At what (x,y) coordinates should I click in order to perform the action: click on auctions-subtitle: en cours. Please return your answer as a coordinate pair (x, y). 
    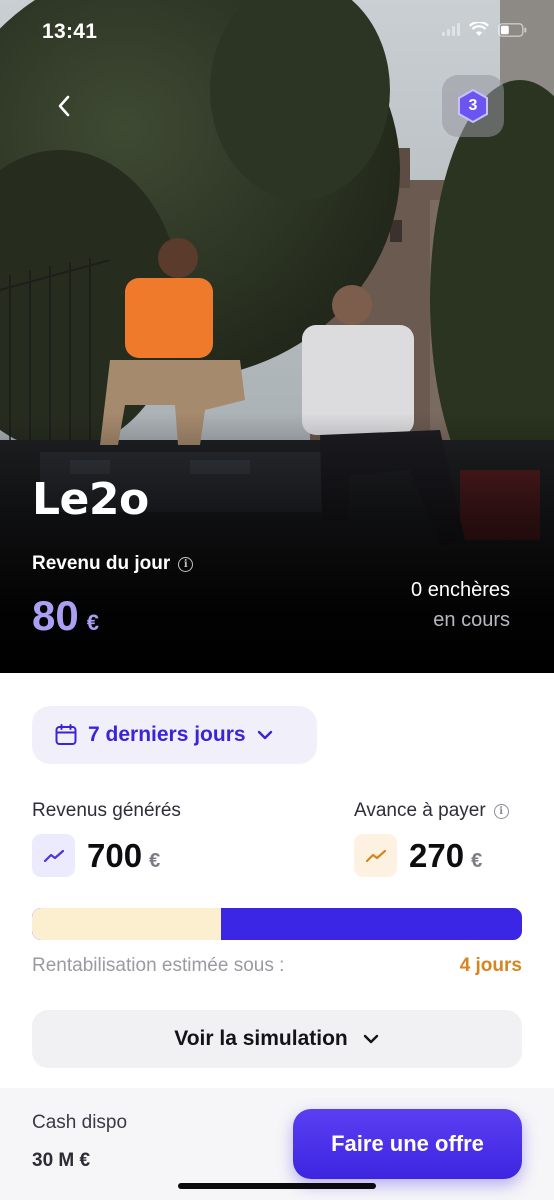
    Looking at the image, I should click on (471, 620).